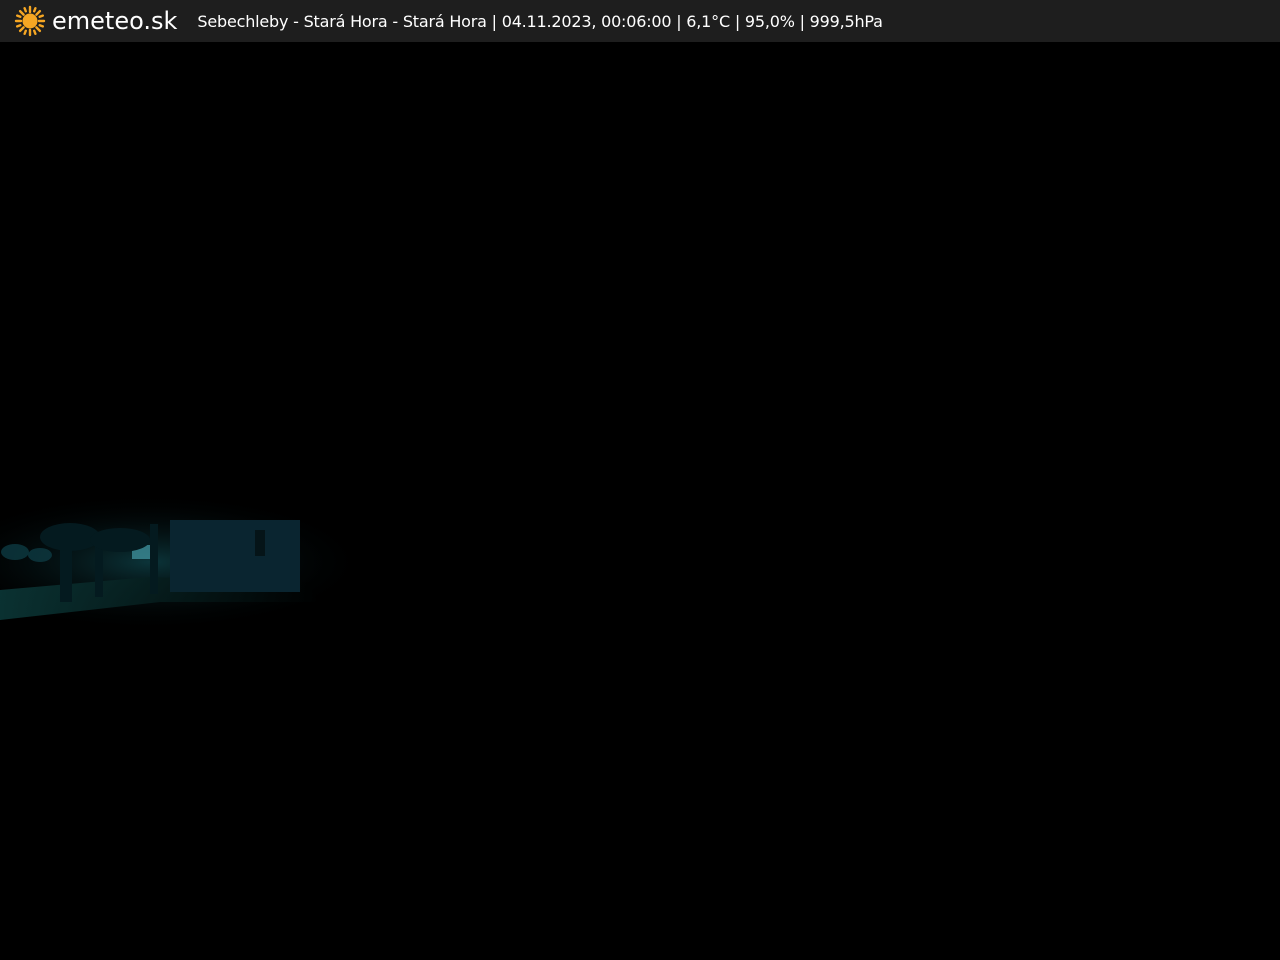 The height and width of the screenshot is (960, 1280). Describe the element at coordinates (30, 21) in the screenshot. I see `sun-icon` at that location.